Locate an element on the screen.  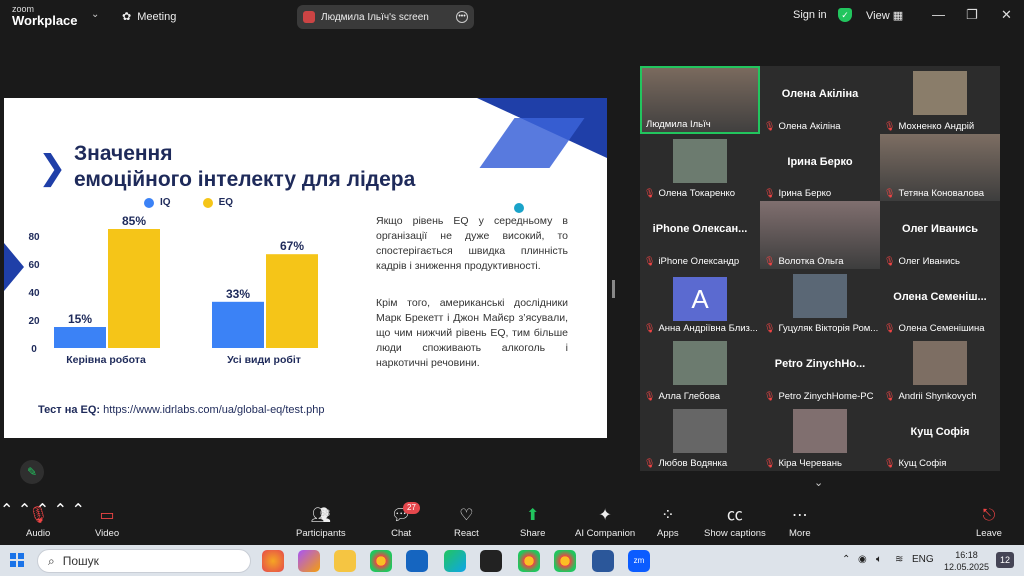
participant-display-name: Ірина Берко is located at coordinates (820, 161).